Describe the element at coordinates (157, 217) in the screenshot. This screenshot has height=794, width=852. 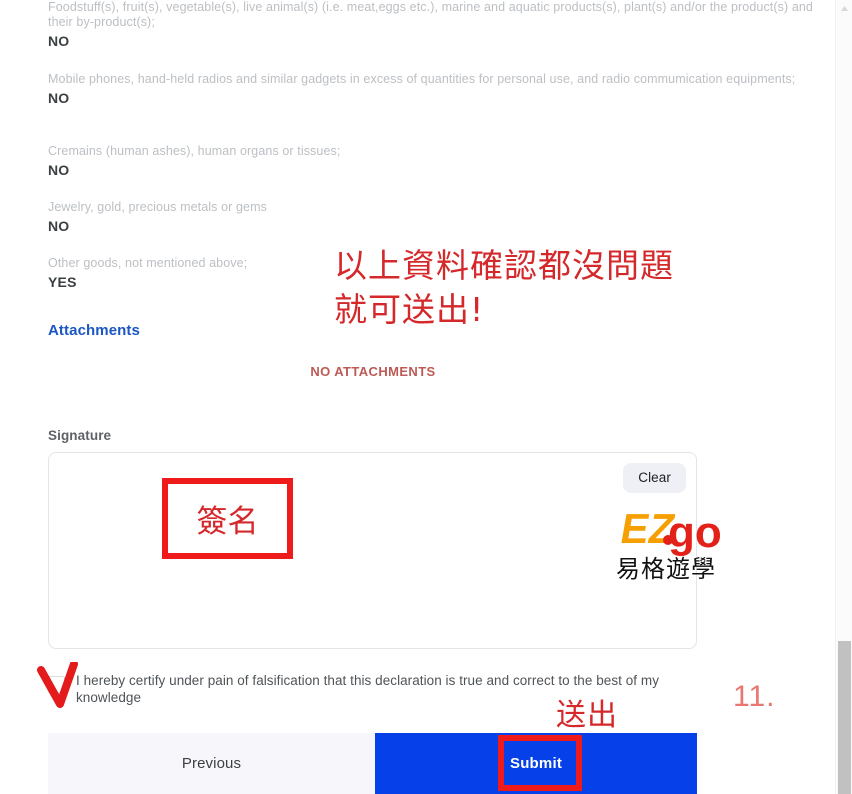
I see `declaration-item: Jewelry, gold, precious metals or gems NO` at that location.